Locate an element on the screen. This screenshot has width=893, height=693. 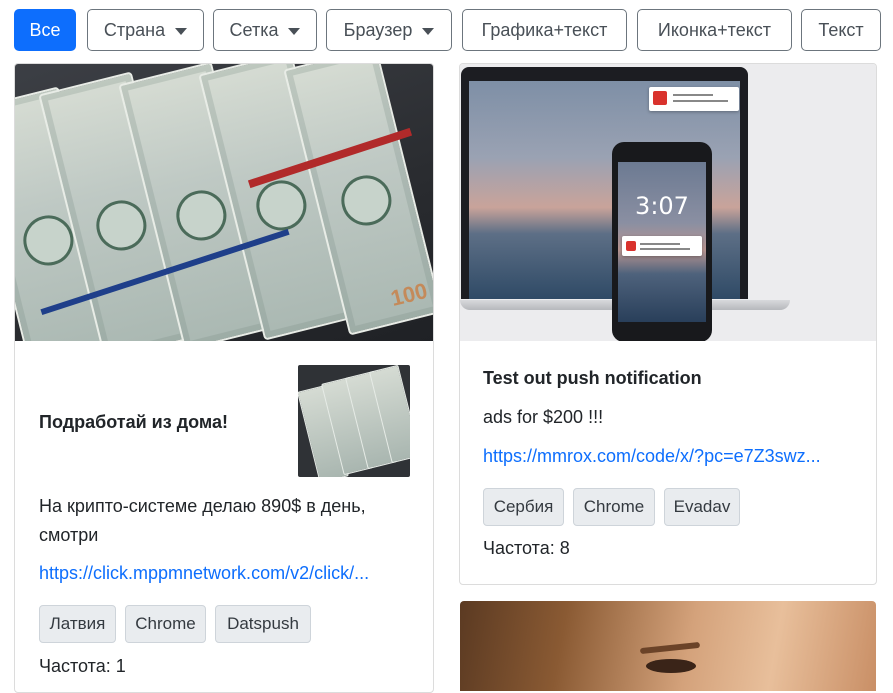
ad-frequency: Частота: 1 is located at coordinates (82, 666).